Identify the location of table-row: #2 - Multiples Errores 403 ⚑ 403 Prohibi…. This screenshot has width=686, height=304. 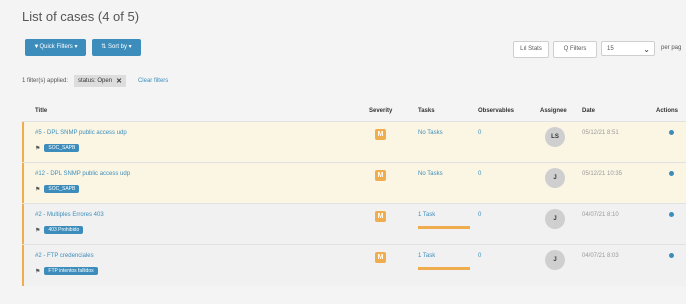
(354, 224).